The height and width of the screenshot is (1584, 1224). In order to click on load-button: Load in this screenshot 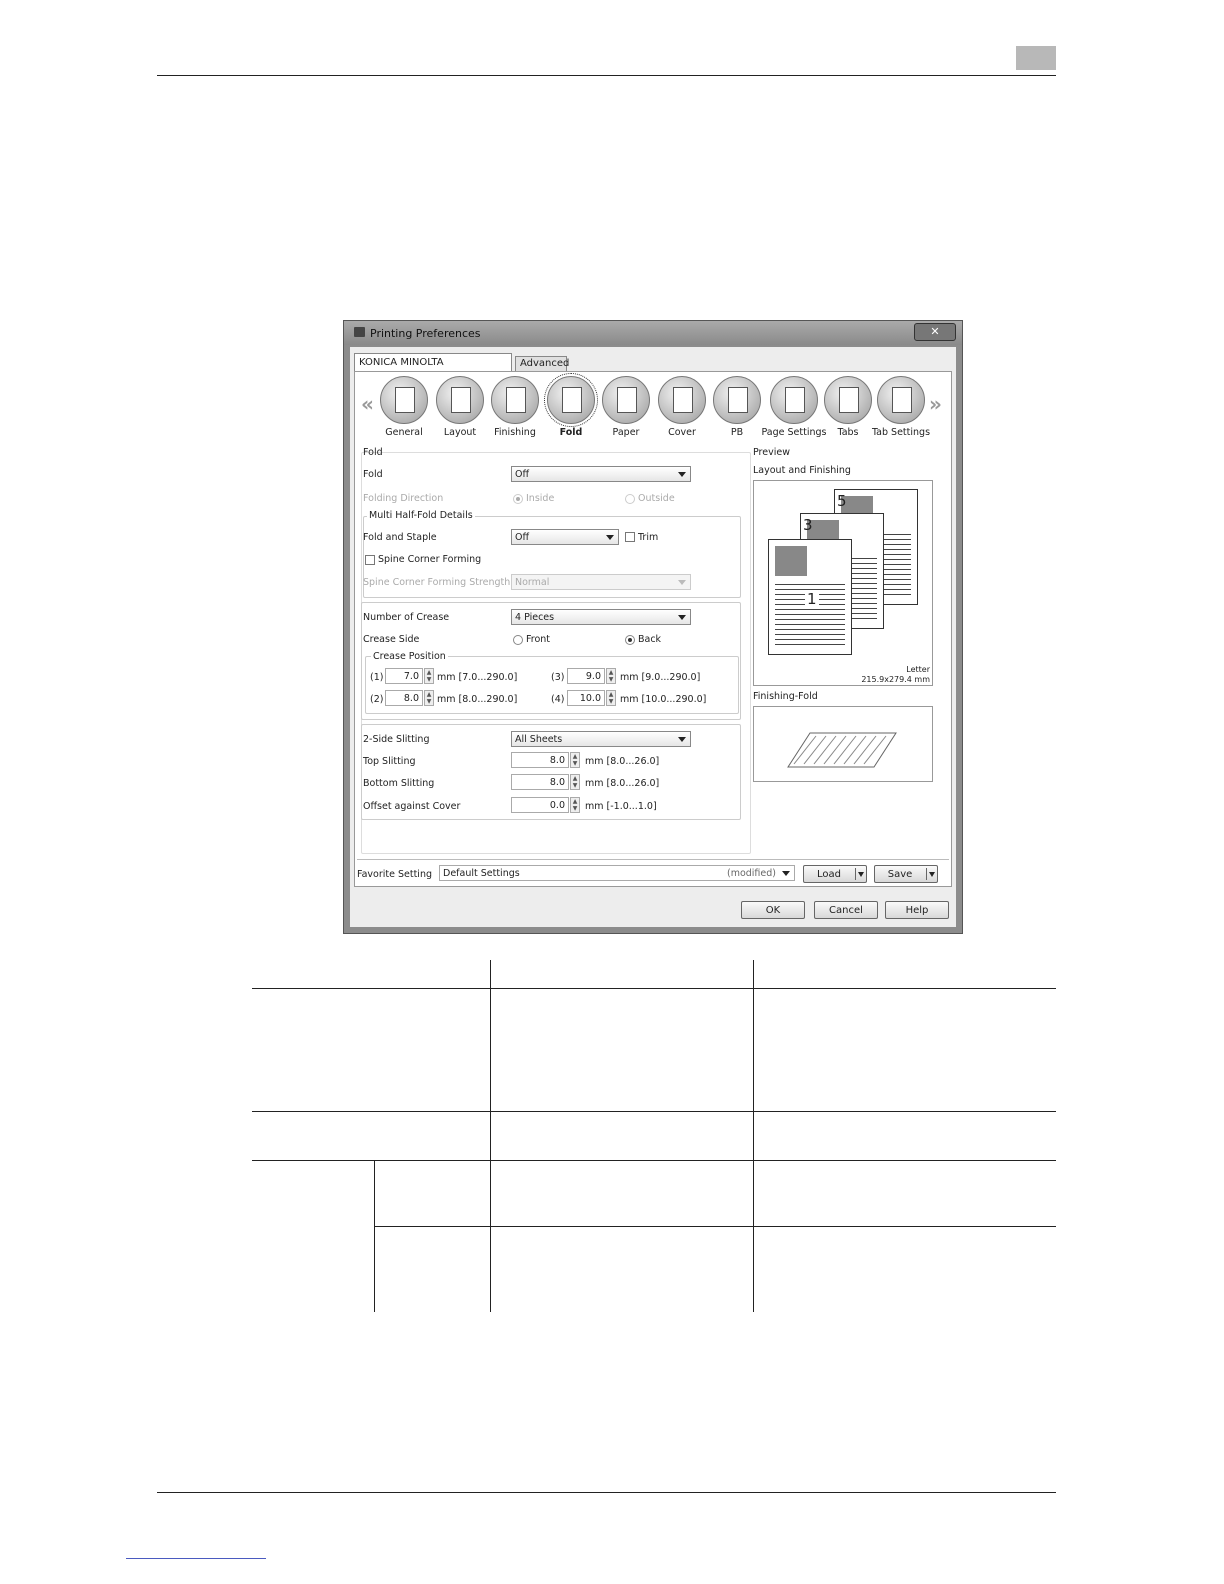, I will do `click(835, 874)`.